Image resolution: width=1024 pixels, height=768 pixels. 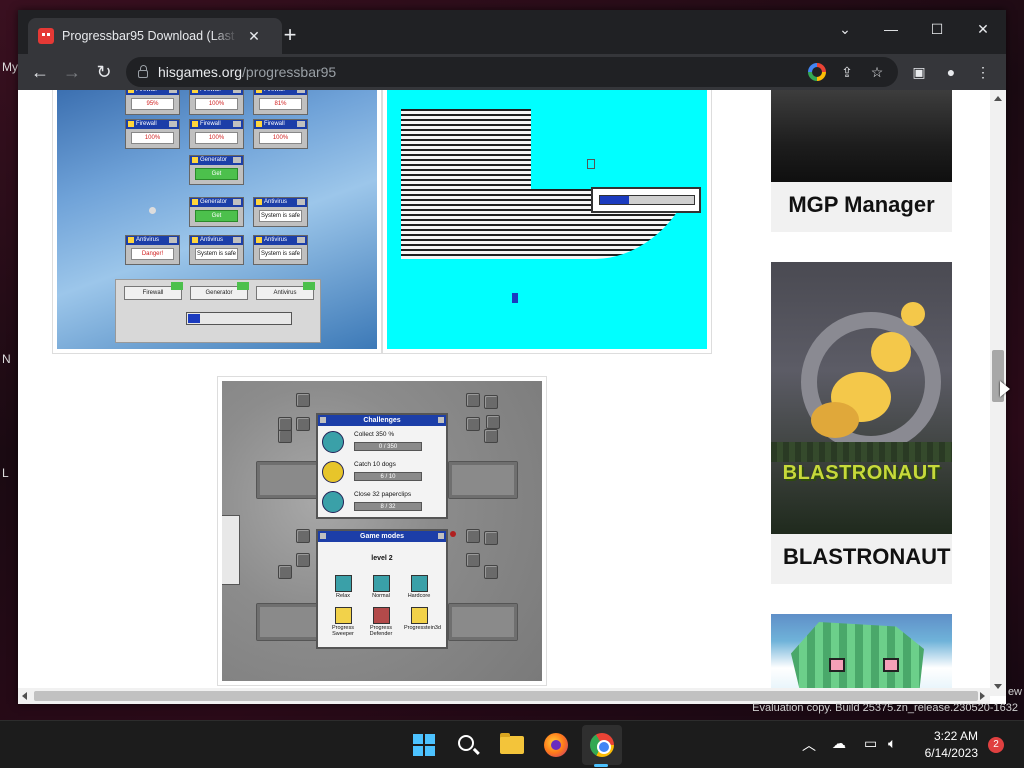 I want to click on retro-progress-bar, so click(x=239, y=318).